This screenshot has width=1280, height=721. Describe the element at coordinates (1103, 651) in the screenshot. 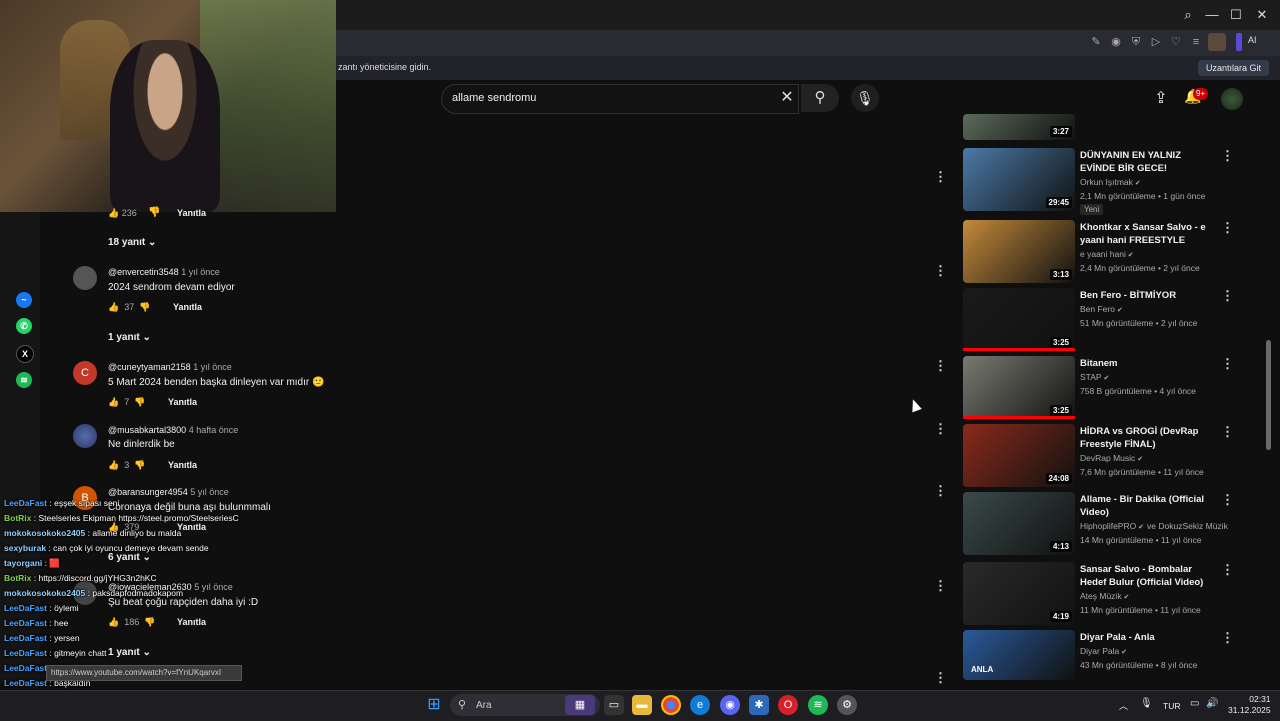

I see `video-channel: Diyar Pala ✔` at that location.